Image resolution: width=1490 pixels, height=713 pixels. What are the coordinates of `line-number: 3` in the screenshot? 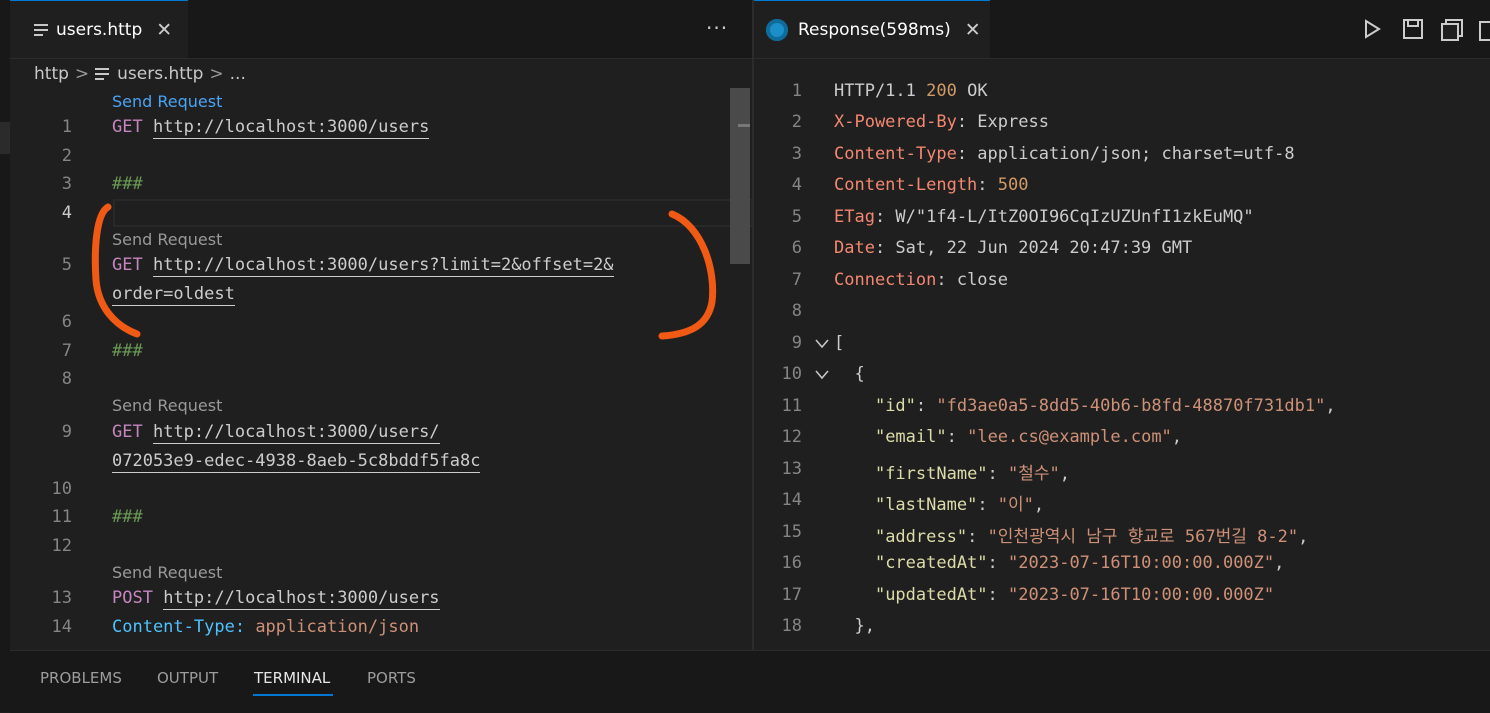 It's located at (796, 154).